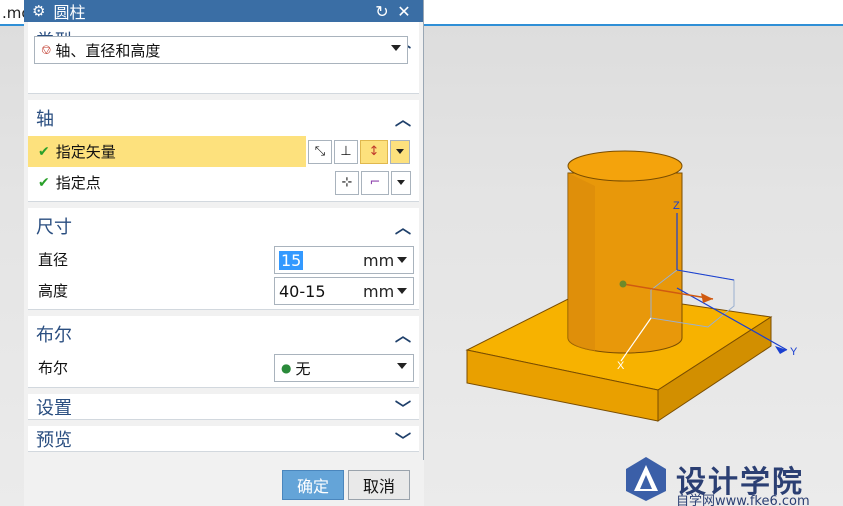 This screenshot has height=506, width=843. Describe the element at coordinates (794, 352) in the screenshot. I see `axis-label-y: Y` at that location.